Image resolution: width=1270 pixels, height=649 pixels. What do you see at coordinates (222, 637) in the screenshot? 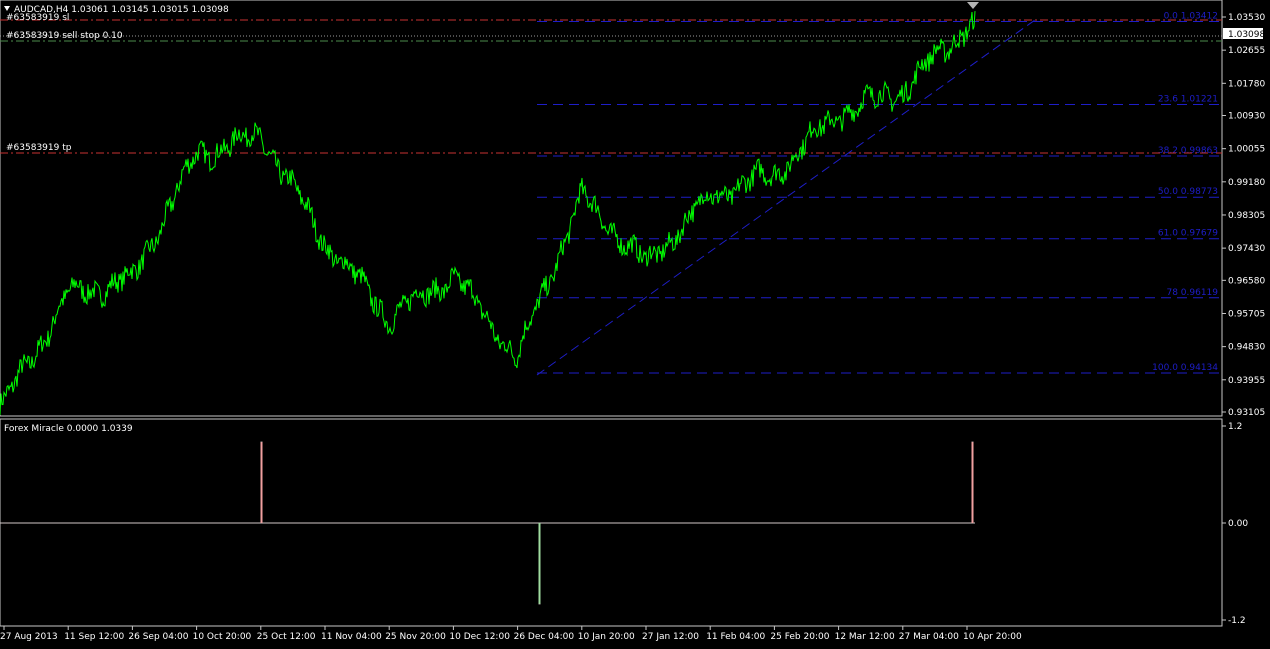
I see `time-tick-label: 10 Oct 20:00` at bounding box center [222, 637].